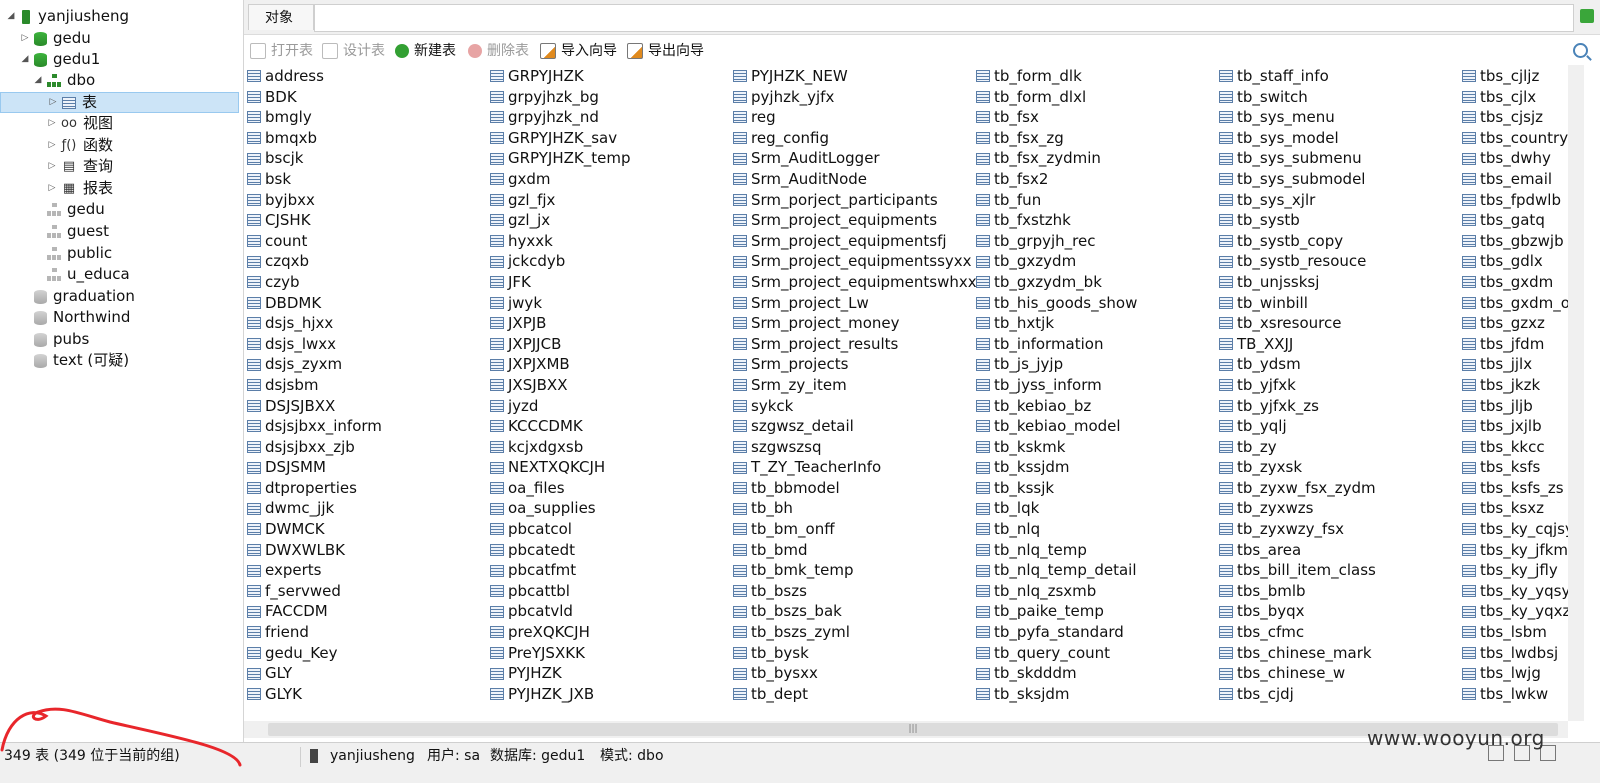 The image size is (1600, 783). I want to click on table-item: tbs_area, so click(1297, 550).